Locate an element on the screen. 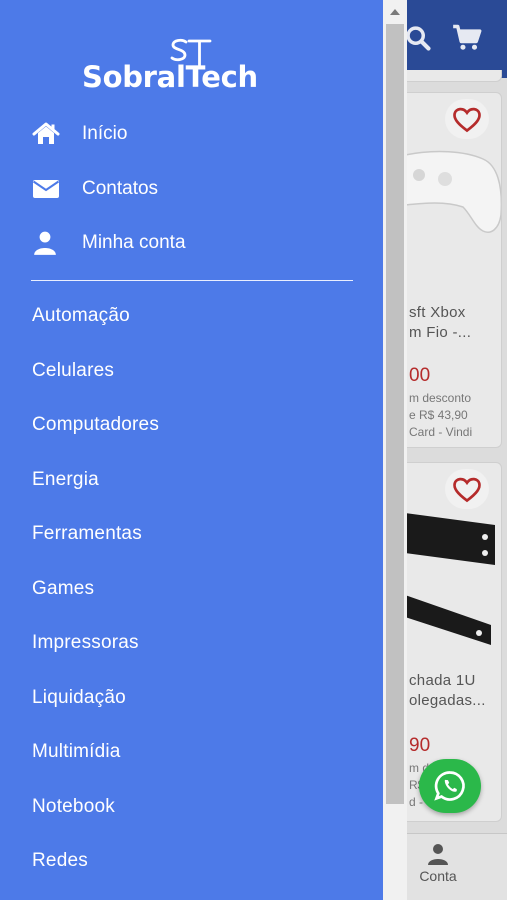  product-price: 90 is located at coordinates (420, 745).